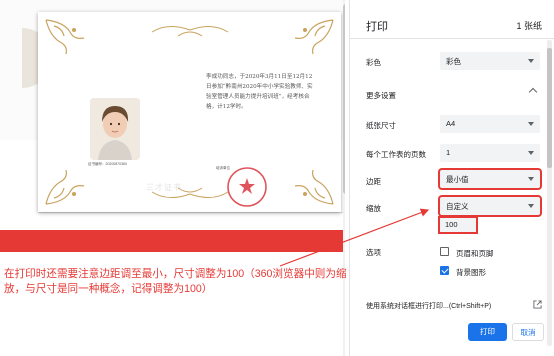 The image size is (554, 356). I want to click on color-select: 彩色, so click(490, 61).